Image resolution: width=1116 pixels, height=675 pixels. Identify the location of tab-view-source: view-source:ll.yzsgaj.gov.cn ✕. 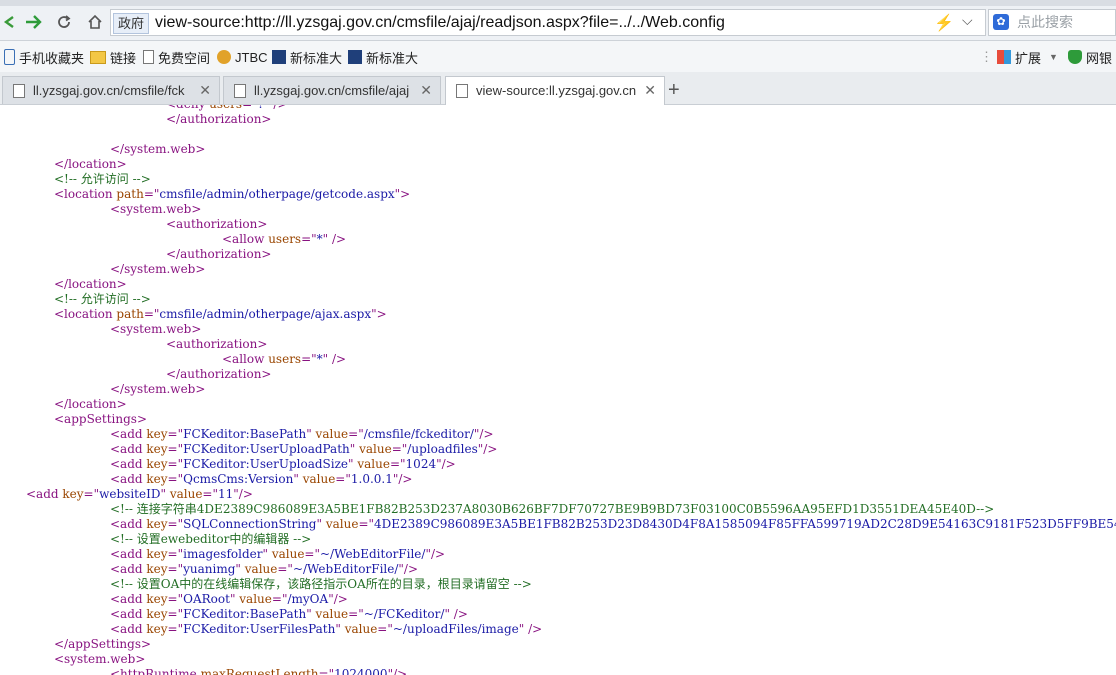
(555, 90).